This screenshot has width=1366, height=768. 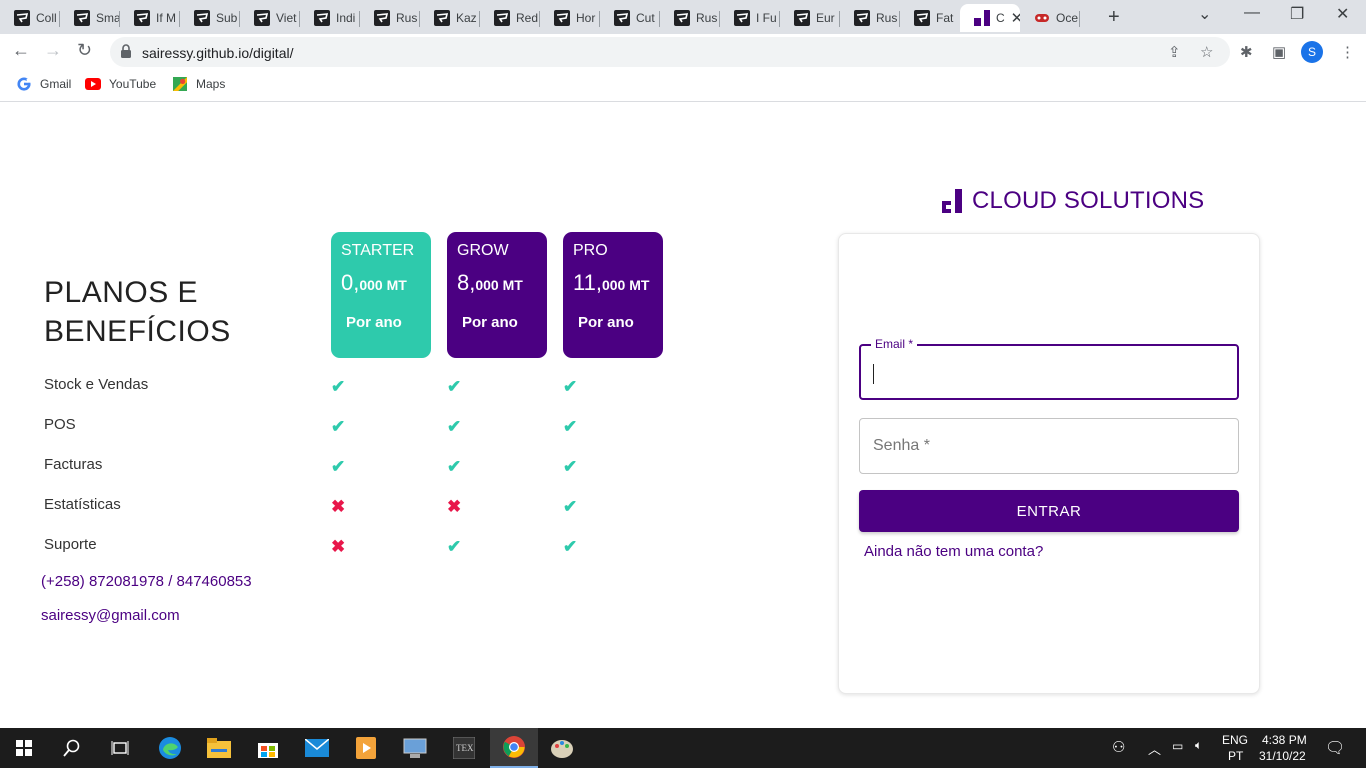 What do you see at coordinates (1246, 52) in the screenshot?
I see `extensions-icon: ✱` at bounding box center [1246, 52].